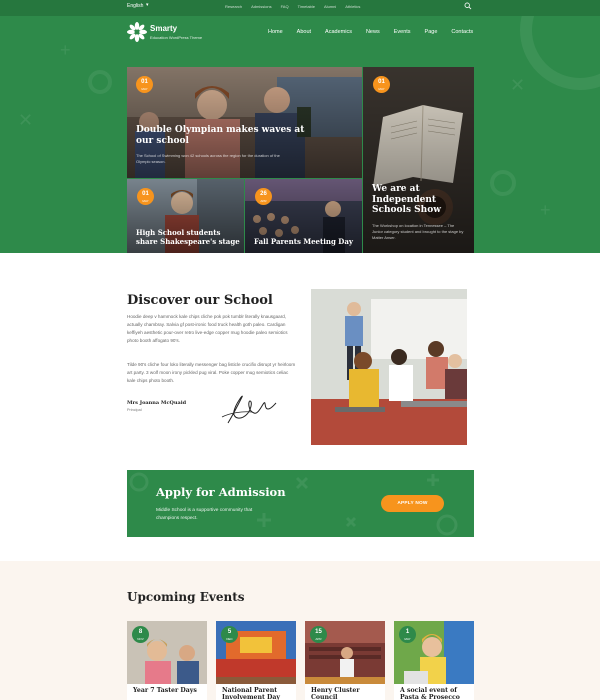 The width and height of the screenshot is (600, 700). What do you see at coordinates (134, 410) in the screenshot?
I see `signer-role: Principal` at bounding box center [134, 410].